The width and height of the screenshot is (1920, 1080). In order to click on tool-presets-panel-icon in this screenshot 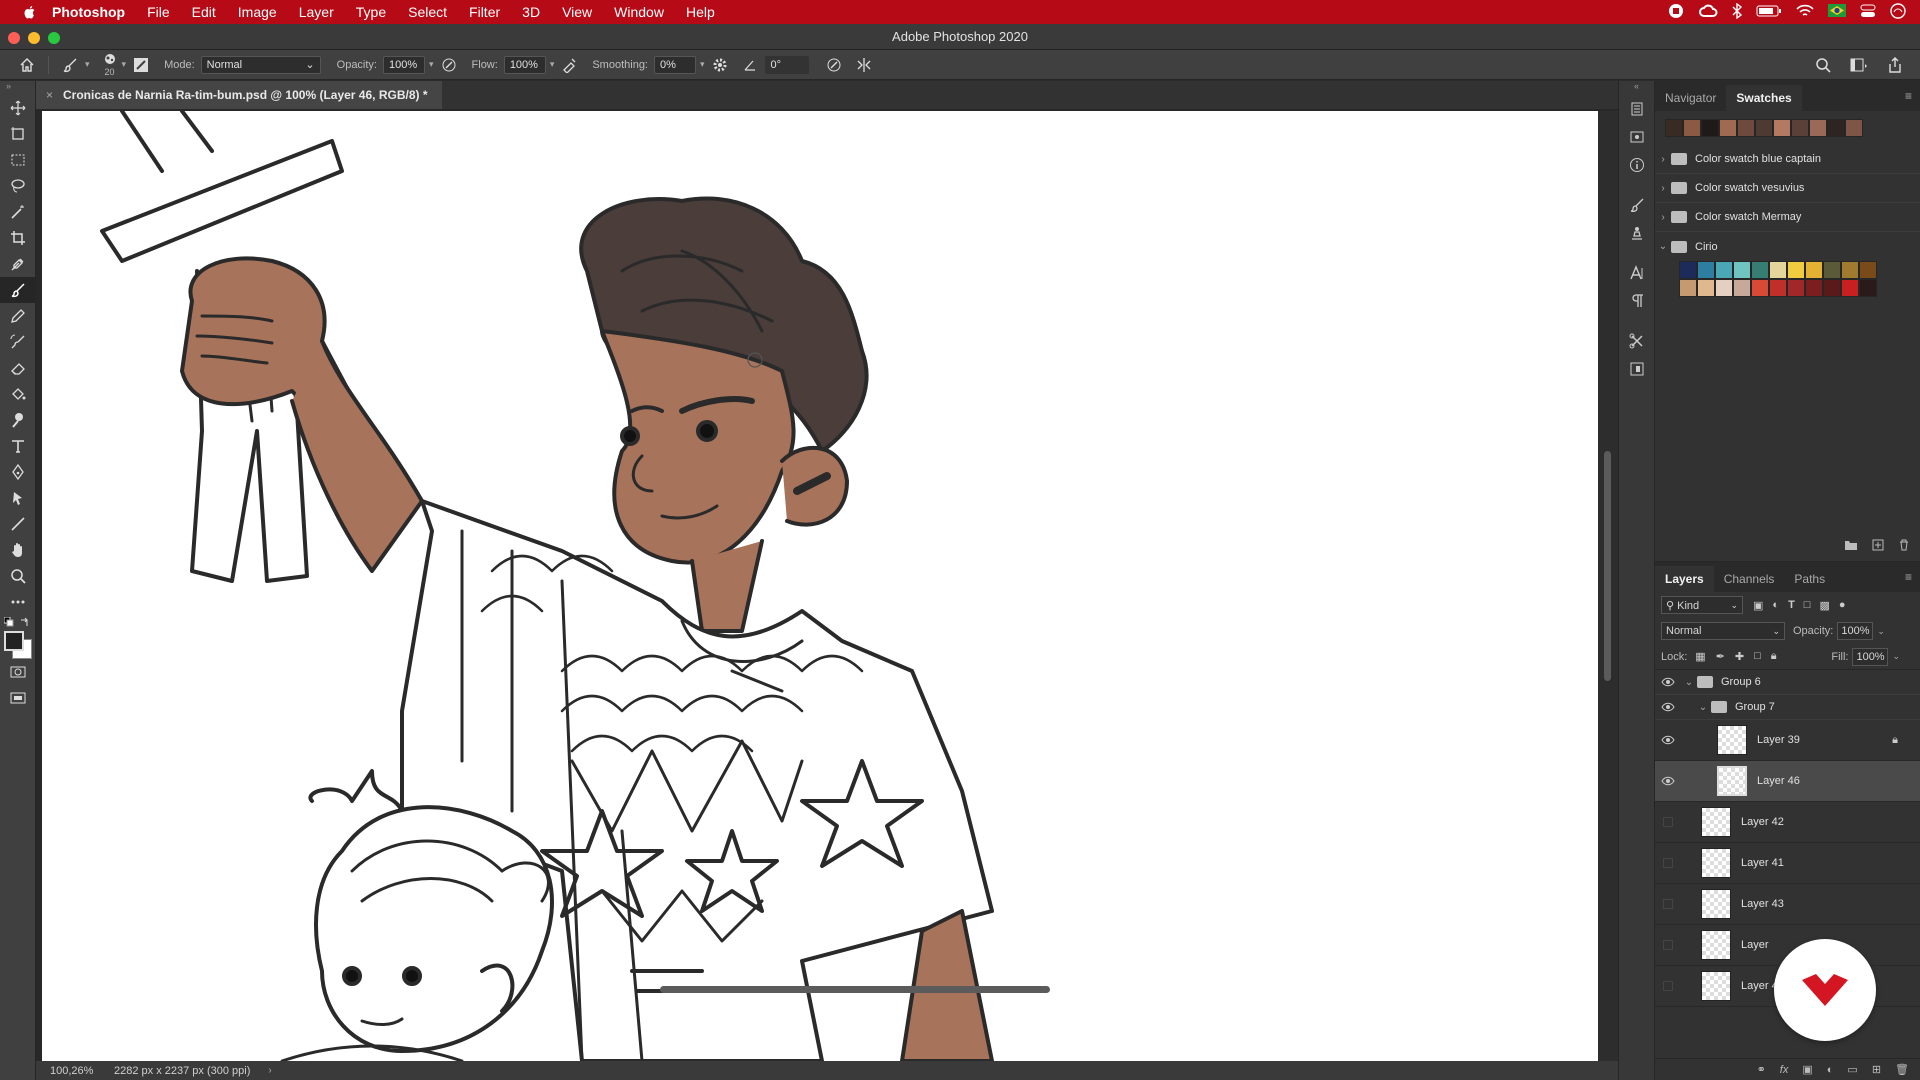, I will do `click(1637, 341)`.